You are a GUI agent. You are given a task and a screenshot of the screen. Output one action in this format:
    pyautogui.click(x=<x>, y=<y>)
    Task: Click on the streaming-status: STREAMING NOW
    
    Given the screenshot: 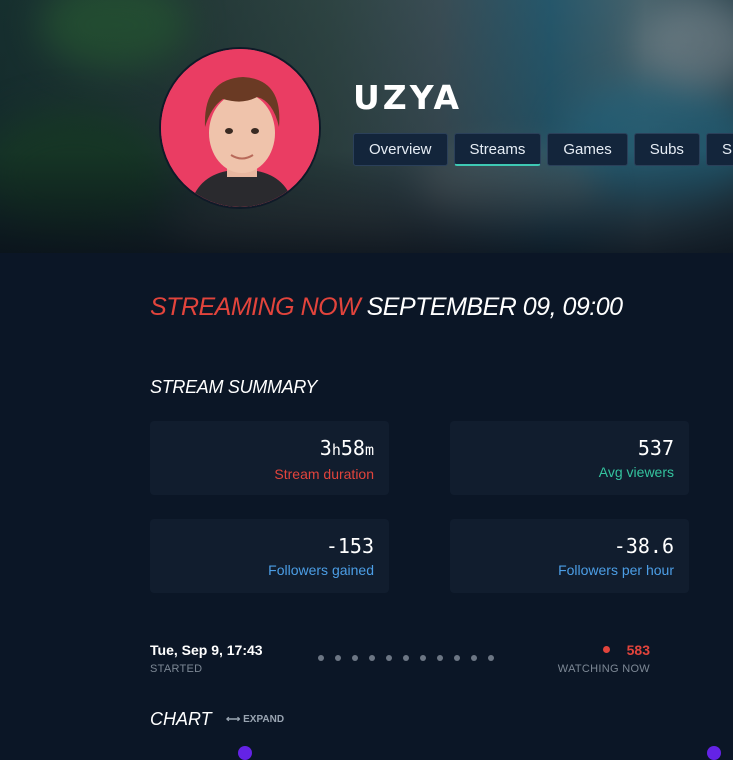 What is the action you would take?
    pyautogui.click(x=255, y=307)
    